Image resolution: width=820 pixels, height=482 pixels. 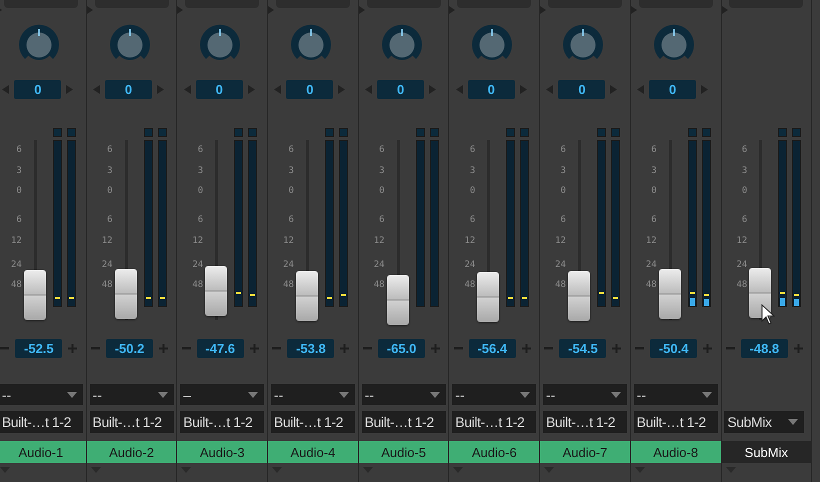 I want to click on volume-value: -54.5, so click(x=582, y=348).